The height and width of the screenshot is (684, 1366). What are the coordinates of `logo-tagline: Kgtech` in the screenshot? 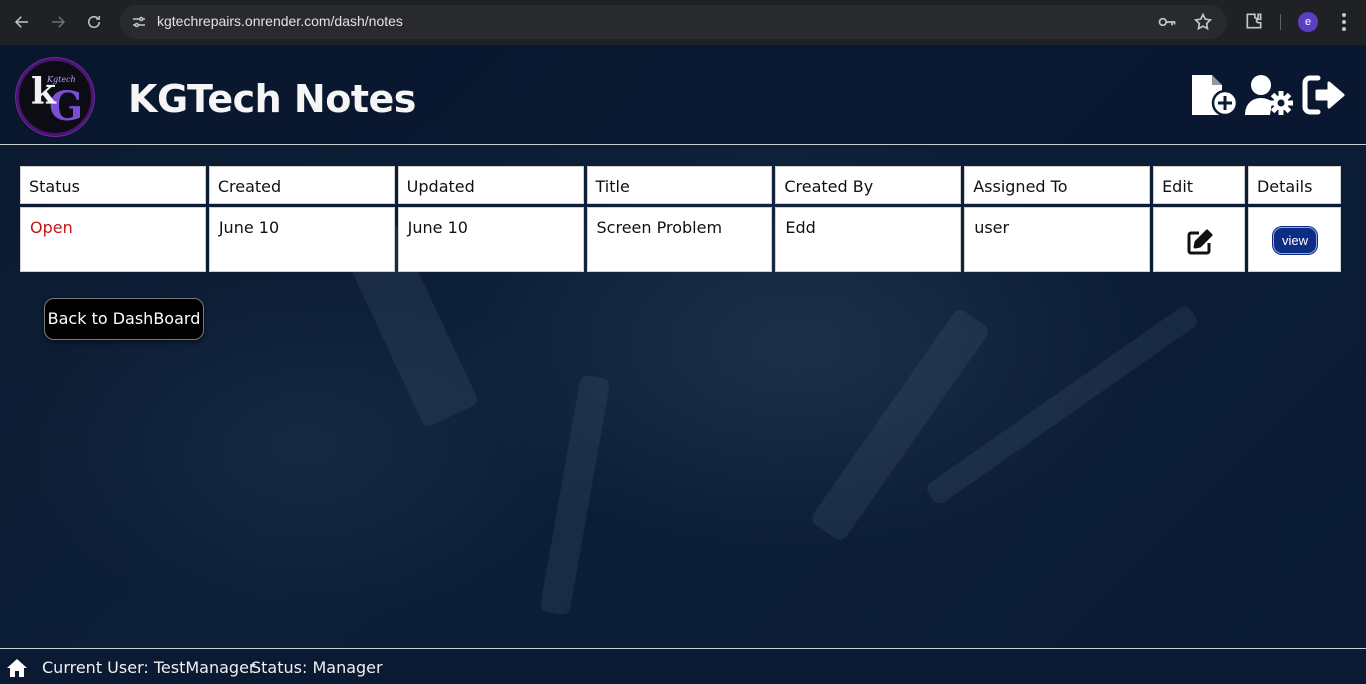 It's located at (61, 79).